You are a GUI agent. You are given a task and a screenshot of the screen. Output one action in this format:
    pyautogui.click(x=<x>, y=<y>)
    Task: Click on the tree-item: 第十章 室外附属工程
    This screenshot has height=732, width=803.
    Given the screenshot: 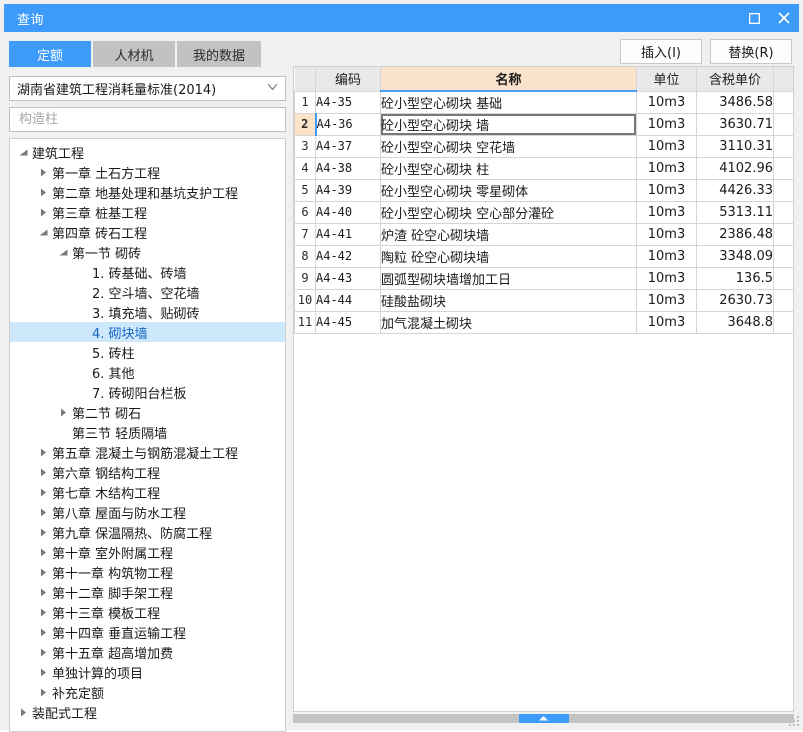 What is the action you would take?
    pyautogui.click(x=147, y=552)
    